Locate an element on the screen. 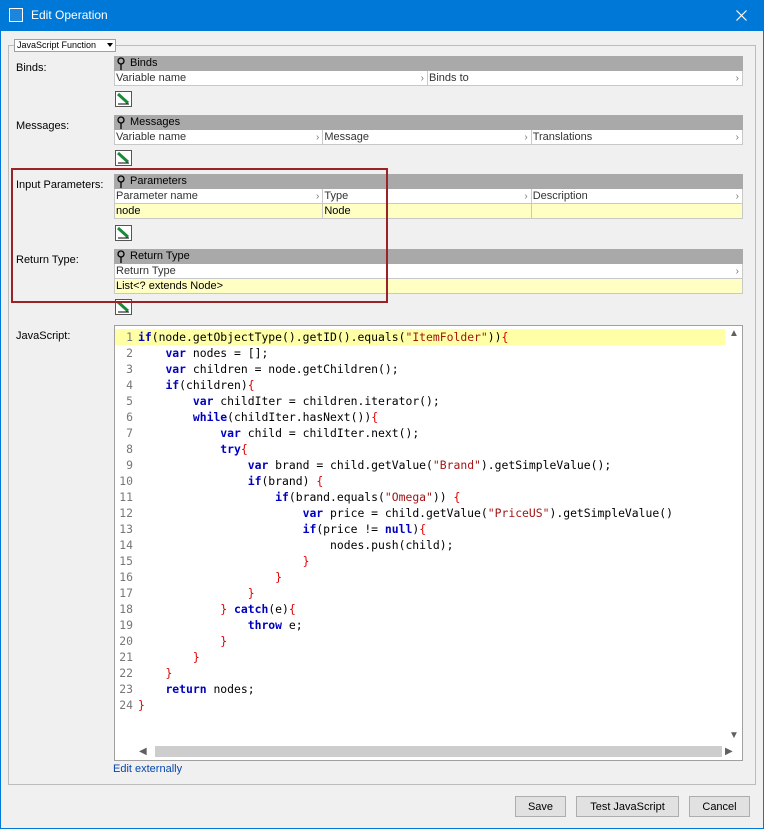 The image size is (764, 829). code-line: 22 } is located at coordinates (420, 673).